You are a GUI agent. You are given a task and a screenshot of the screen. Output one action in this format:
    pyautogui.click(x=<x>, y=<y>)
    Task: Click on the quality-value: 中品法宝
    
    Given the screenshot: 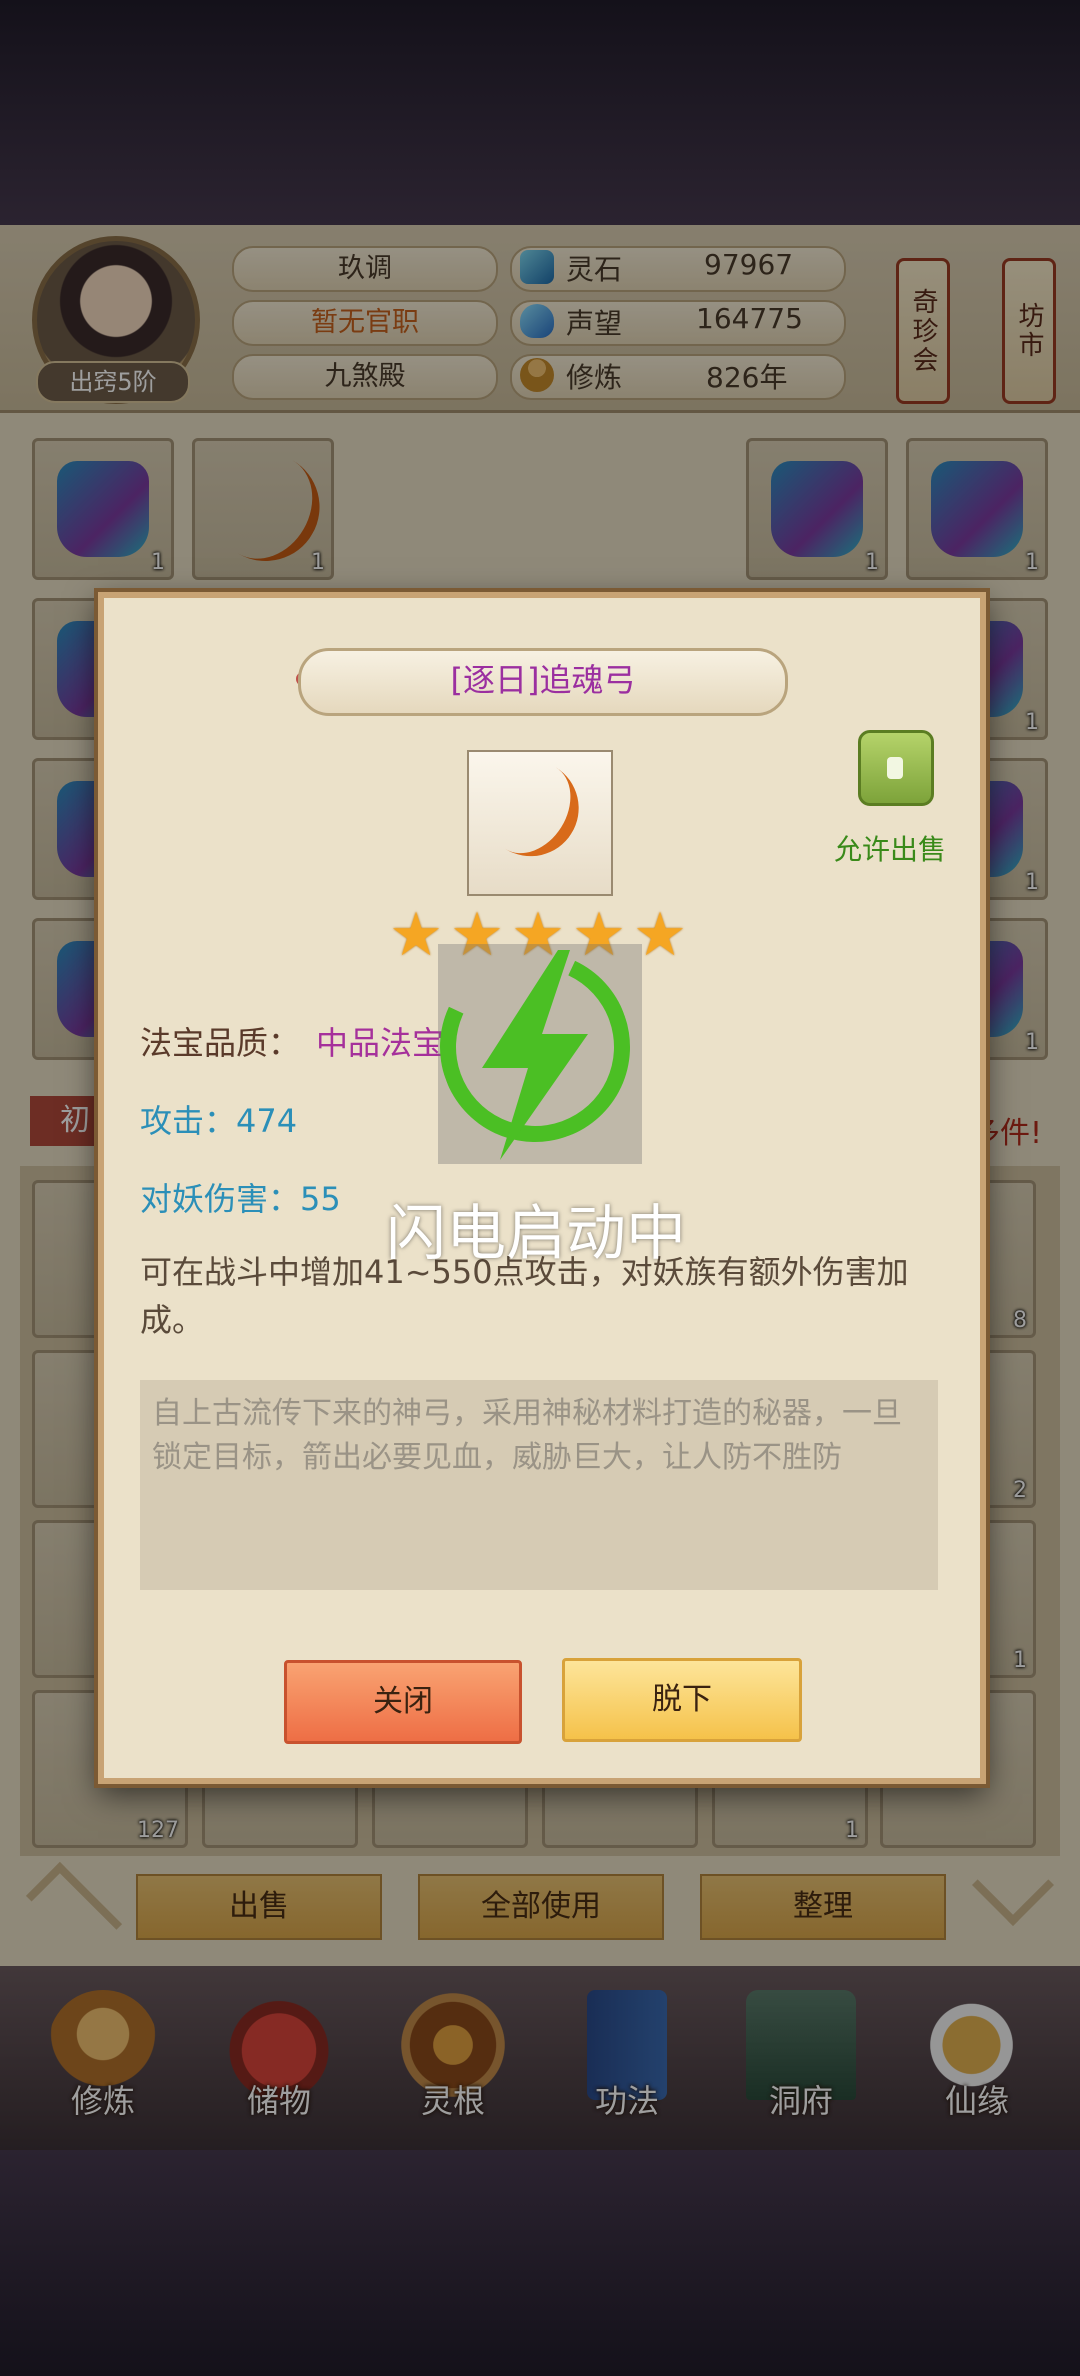 What is the action you would take?
    pyautogui.click(x=380, y=1043)
    